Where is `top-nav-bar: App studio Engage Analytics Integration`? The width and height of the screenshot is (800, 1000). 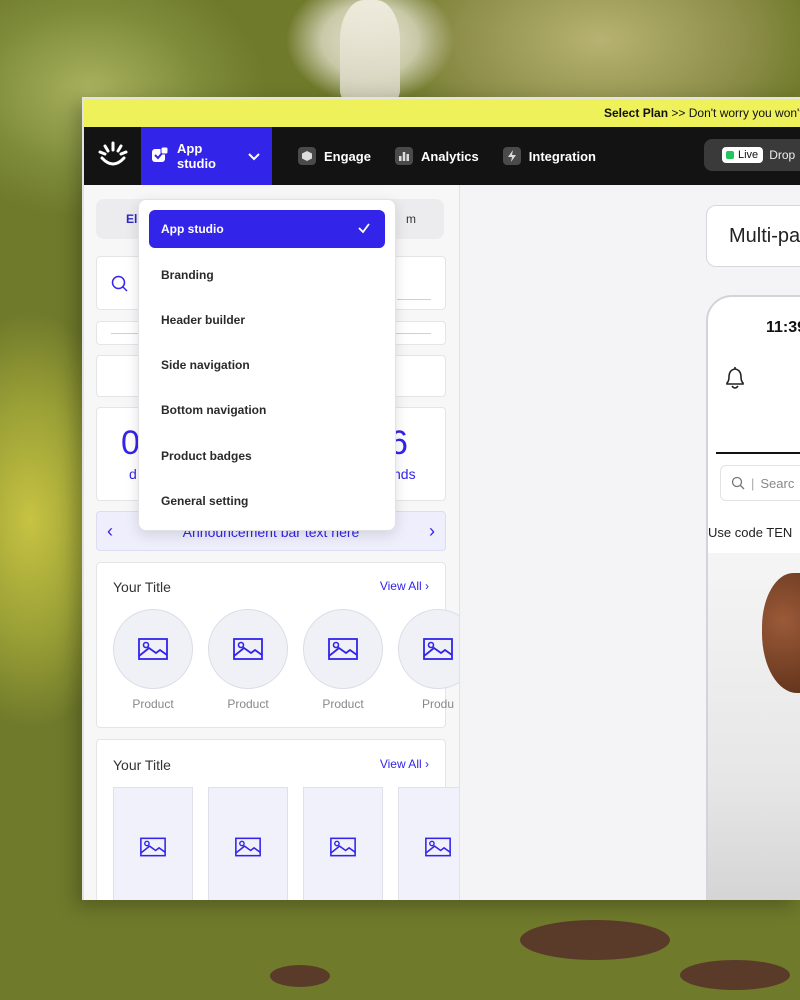
top-nav-bar: App studio Engage Analytics Integration is located at coordinates (442, 156).